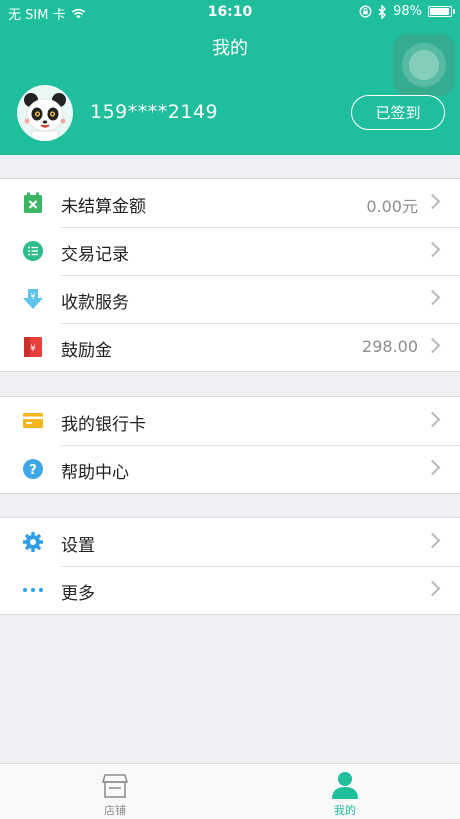 This screenshot has height=819, width=460. Describe the element at coordinates (345, 810) in the screenshot. I see `tab-label: 我的` at that location.